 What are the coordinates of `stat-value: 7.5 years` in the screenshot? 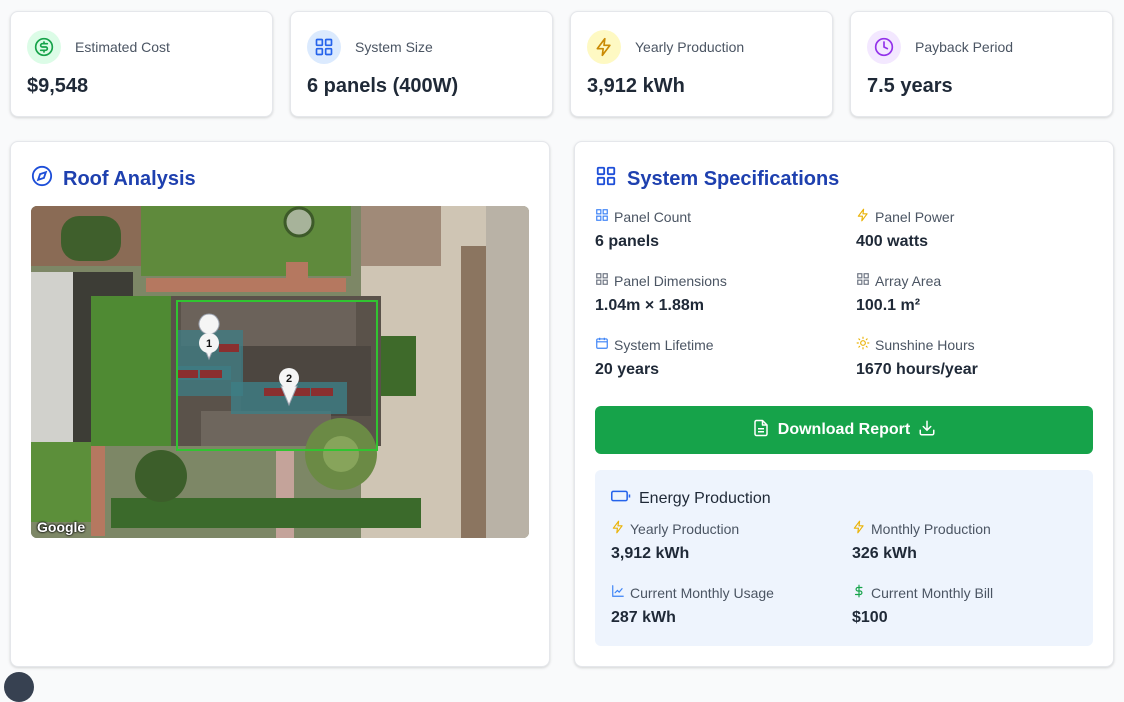 It's located at (910, 86).